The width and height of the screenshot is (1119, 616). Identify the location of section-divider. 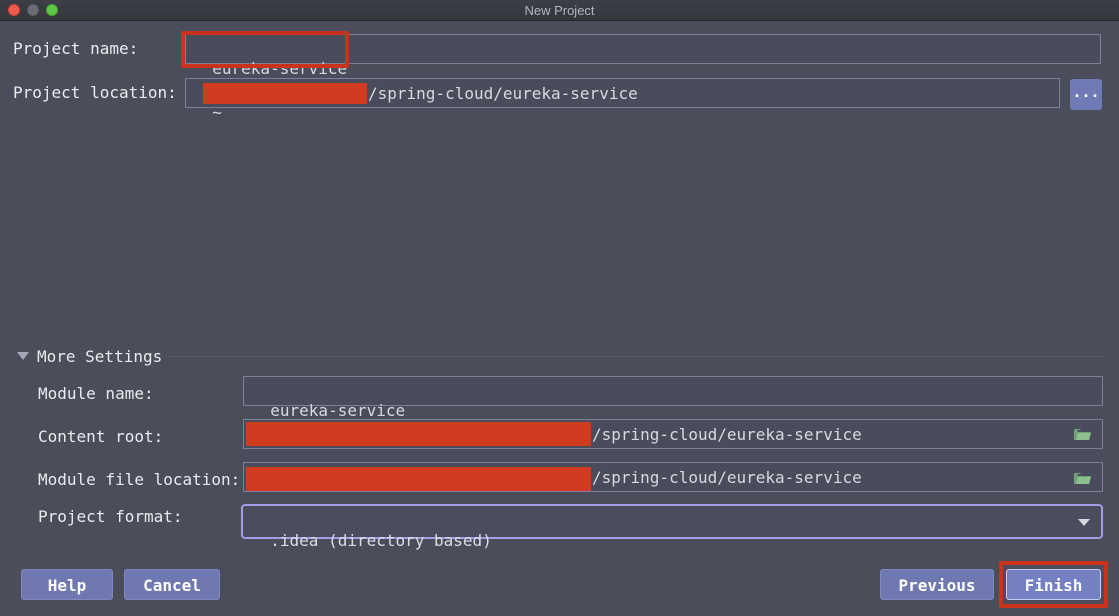
(636, 356).